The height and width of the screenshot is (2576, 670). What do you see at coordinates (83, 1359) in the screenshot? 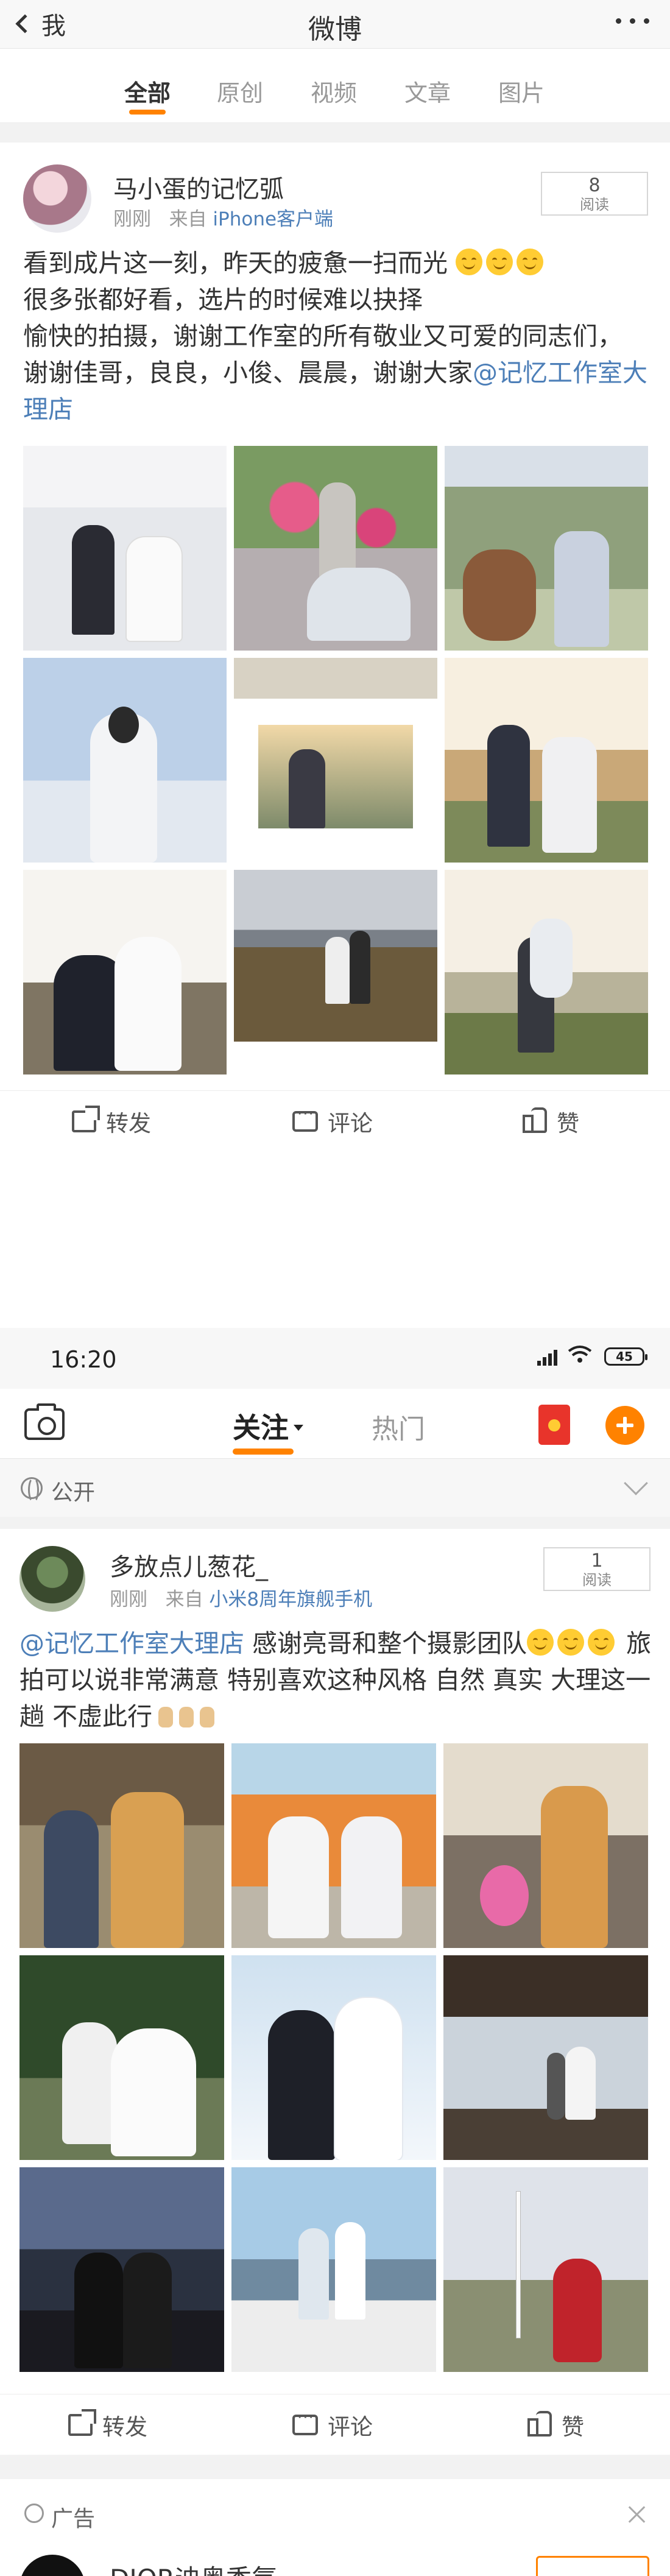
I see `status-time: 16:20` at bounding box center [83, 1359].